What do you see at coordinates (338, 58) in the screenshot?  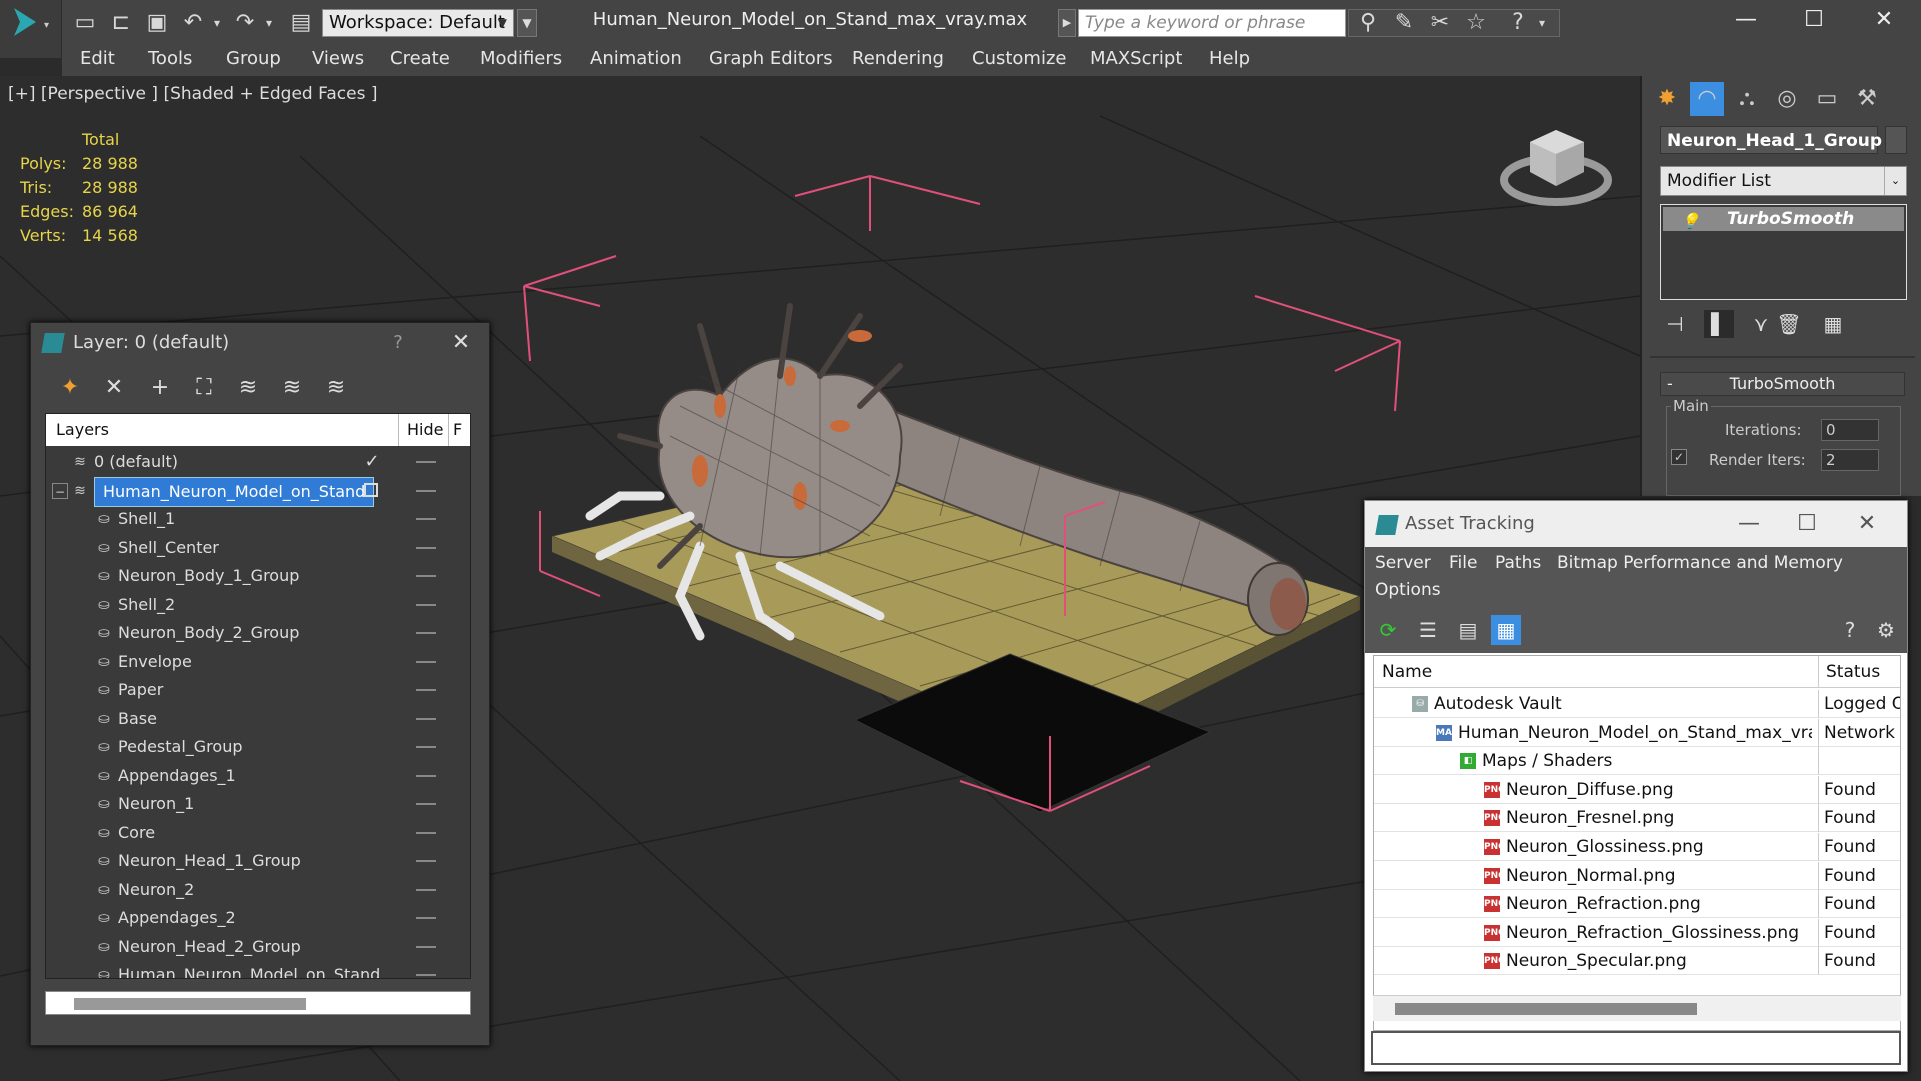 I see `menu-views: Views` at bounding box center [338, 58].